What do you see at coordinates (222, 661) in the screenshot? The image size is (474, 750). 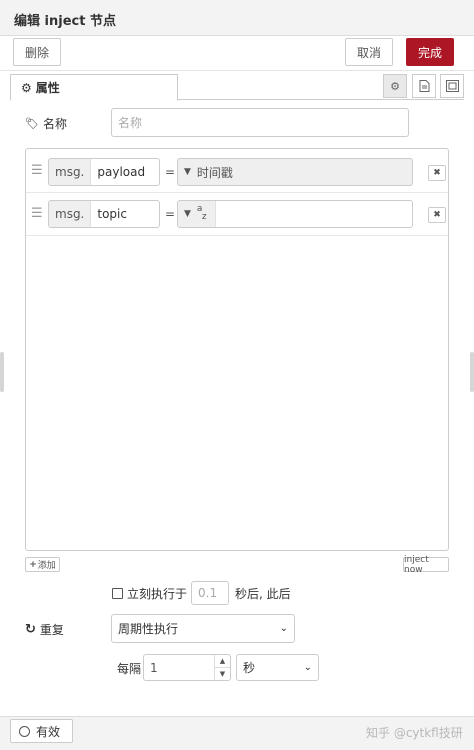 I see `spinner-up-icon: ▲` at bounding box center [222, 661].